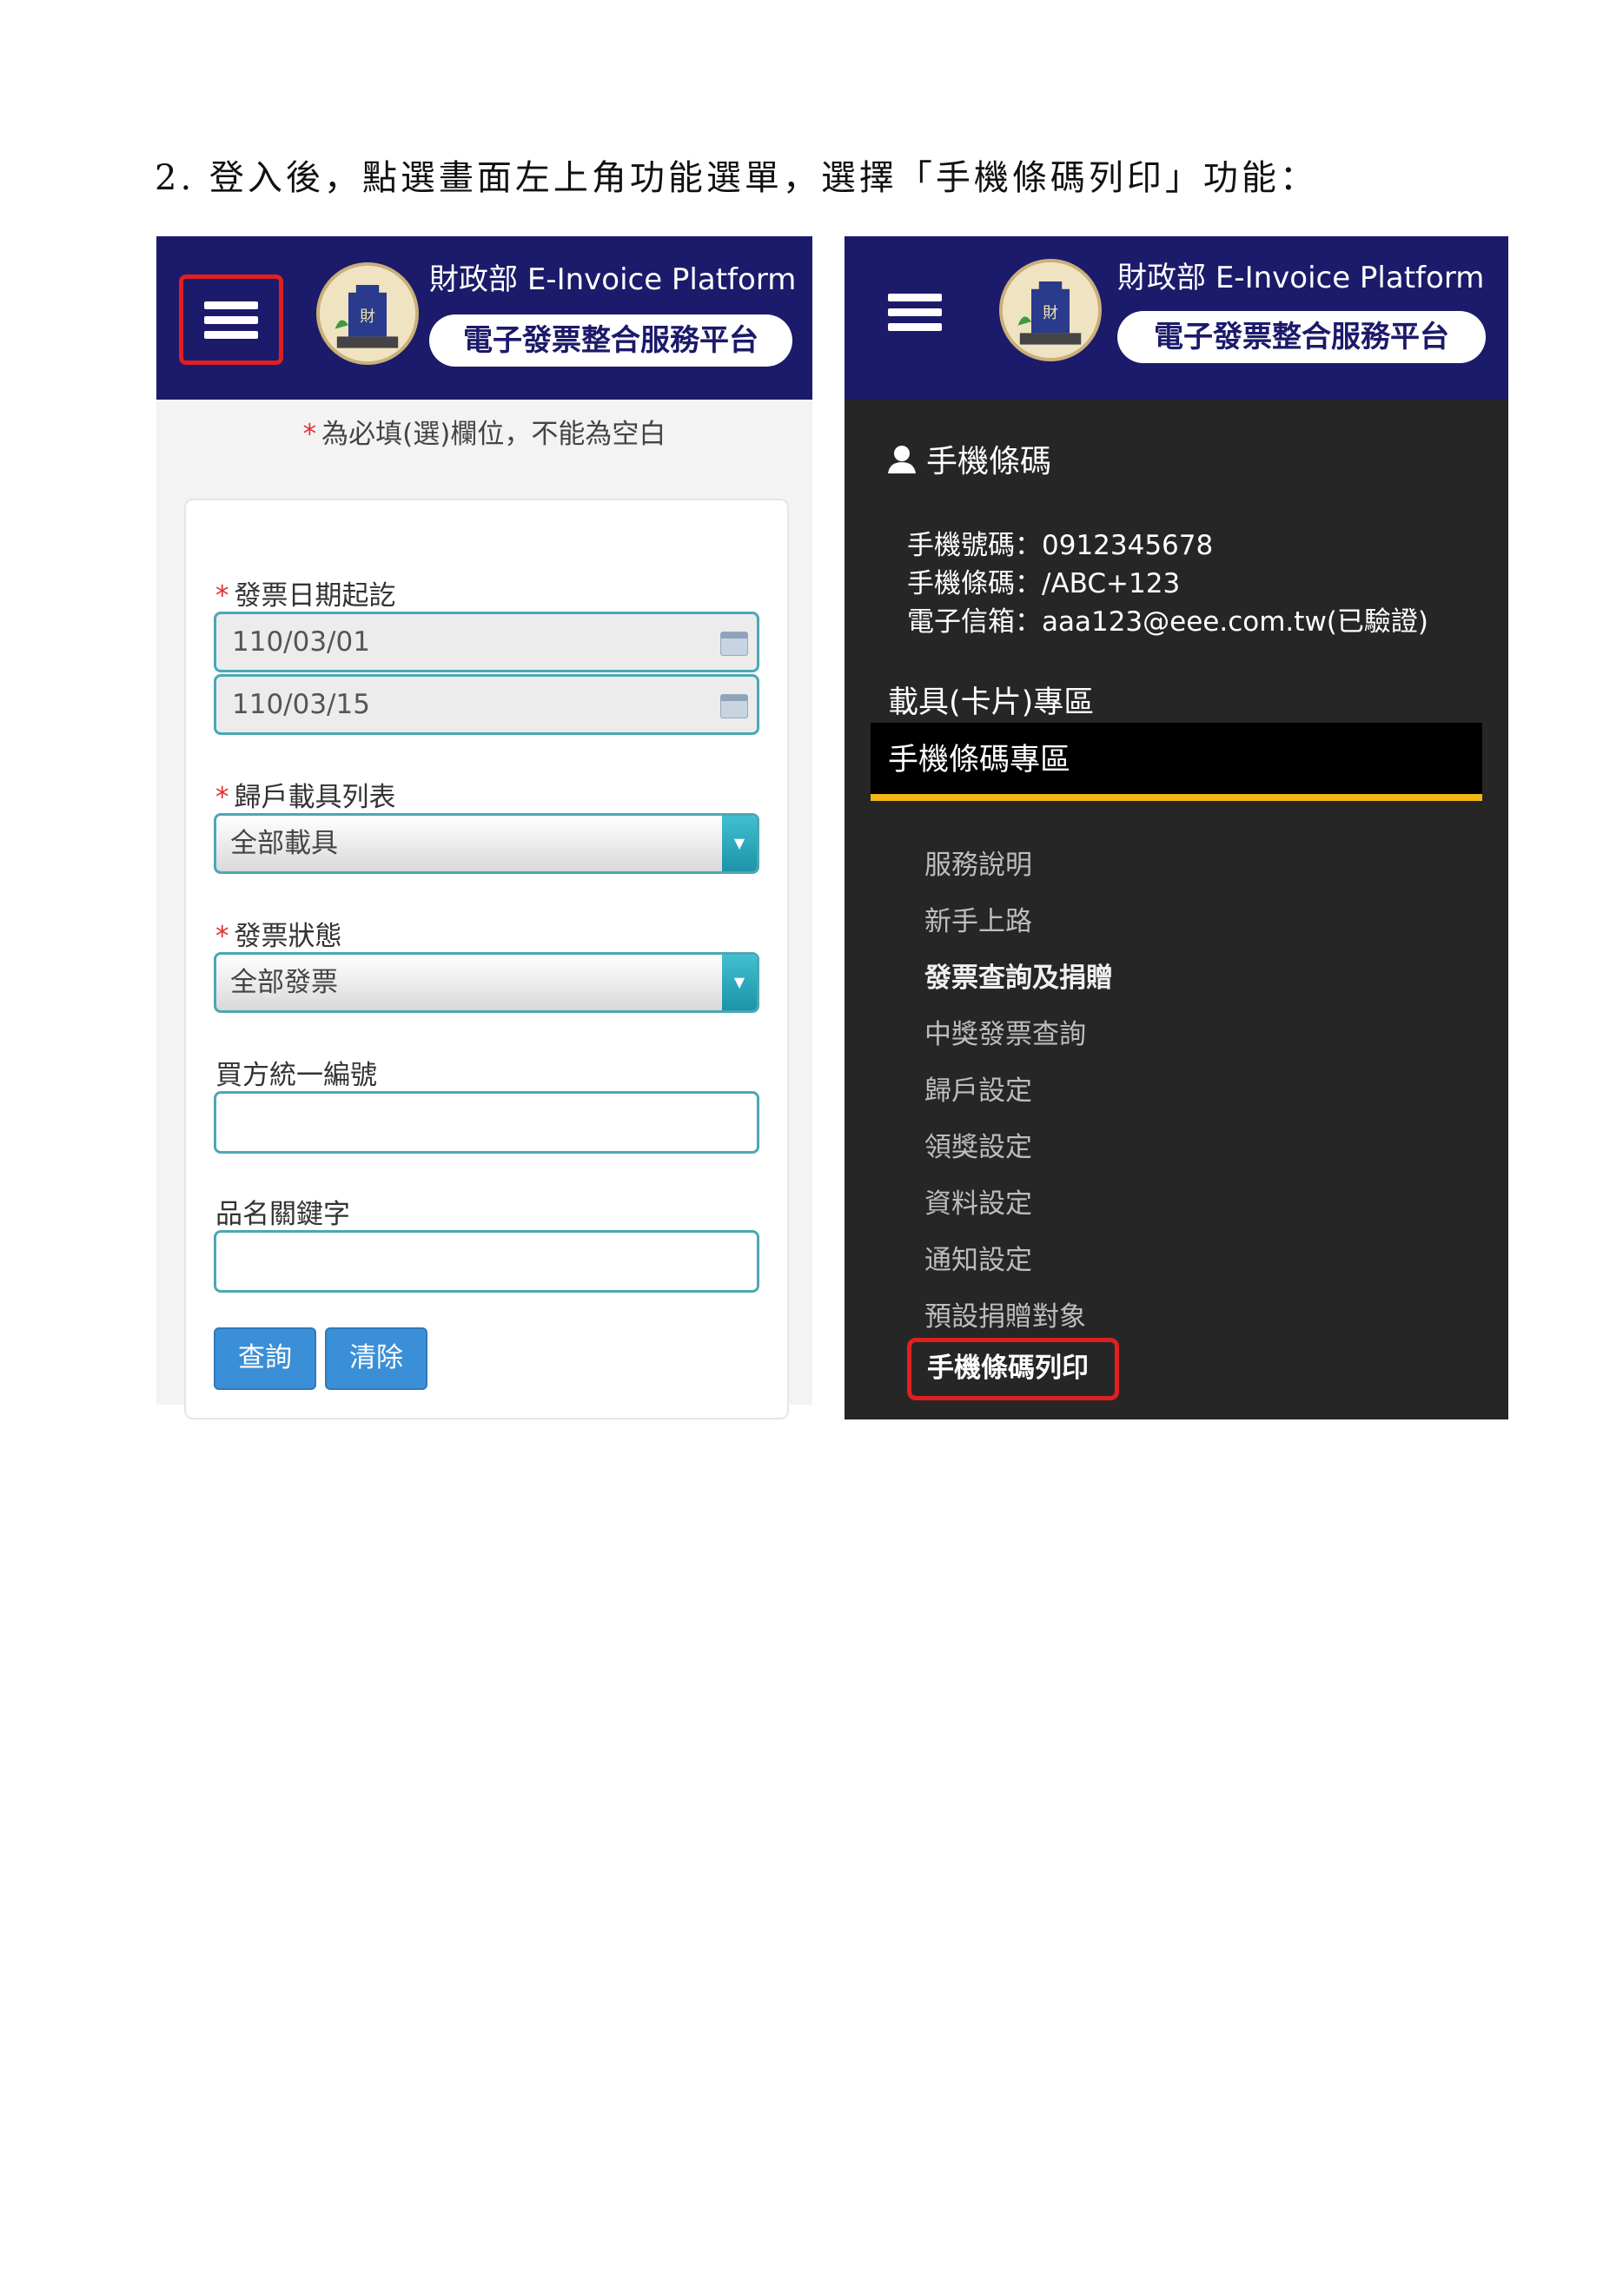  Describe the element at coordinates (296, 1075) in the screenshot. I see `buyer-id-label: 買方統一編號` at that location.